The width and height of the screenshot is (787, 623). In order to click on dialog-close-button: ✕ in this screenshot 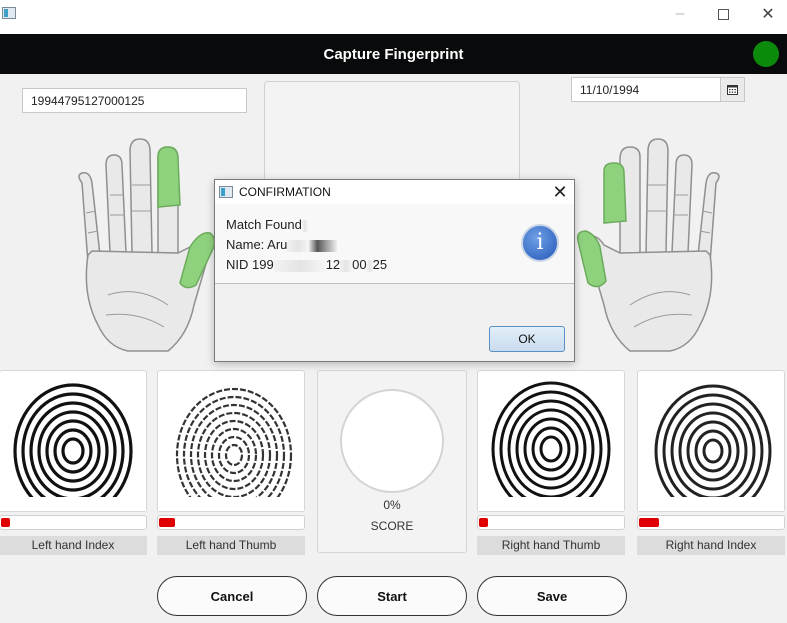, I will do `click(560, 192)`.